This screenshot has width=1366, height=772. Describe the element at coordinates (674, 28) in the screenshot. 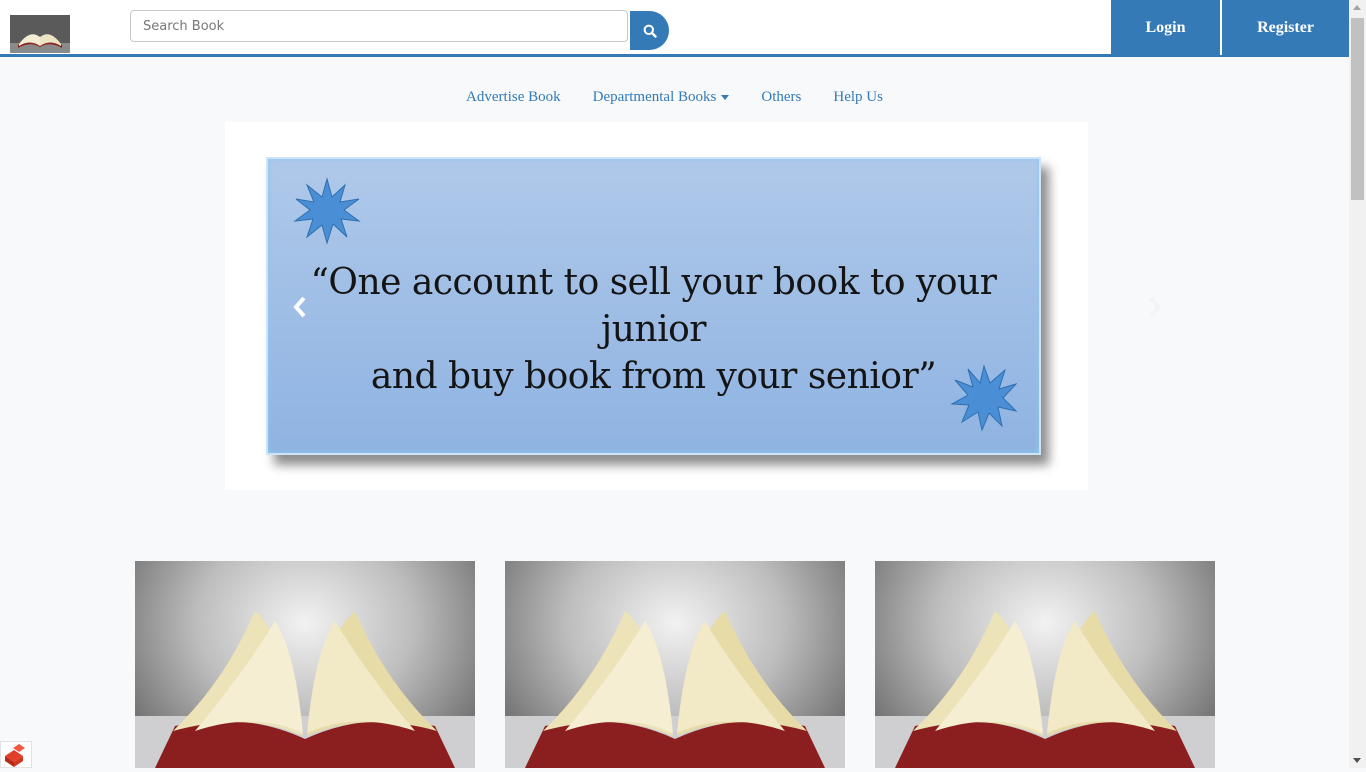

I see `top-header: Login Register` at that location.